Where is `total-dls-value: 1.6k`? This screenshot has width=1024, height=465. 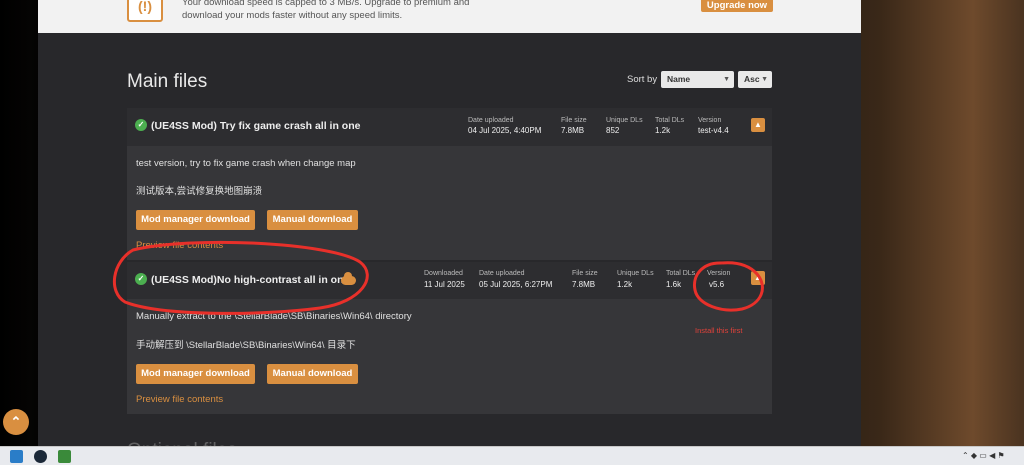 total-dls-value: 1.6k is located at coordinates (674, 284).